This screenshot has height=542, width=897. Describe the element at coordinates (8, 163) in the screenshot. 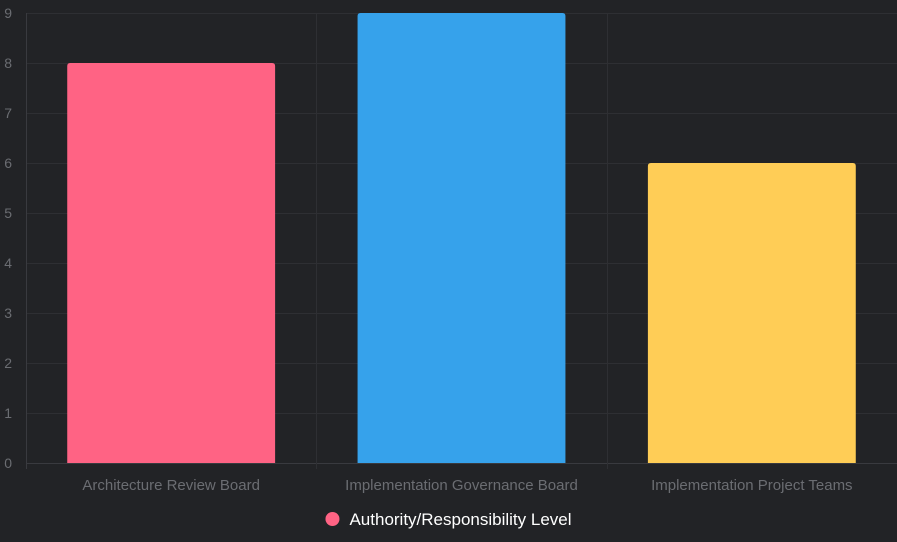

I see `y-tick-label: 6` at that location.